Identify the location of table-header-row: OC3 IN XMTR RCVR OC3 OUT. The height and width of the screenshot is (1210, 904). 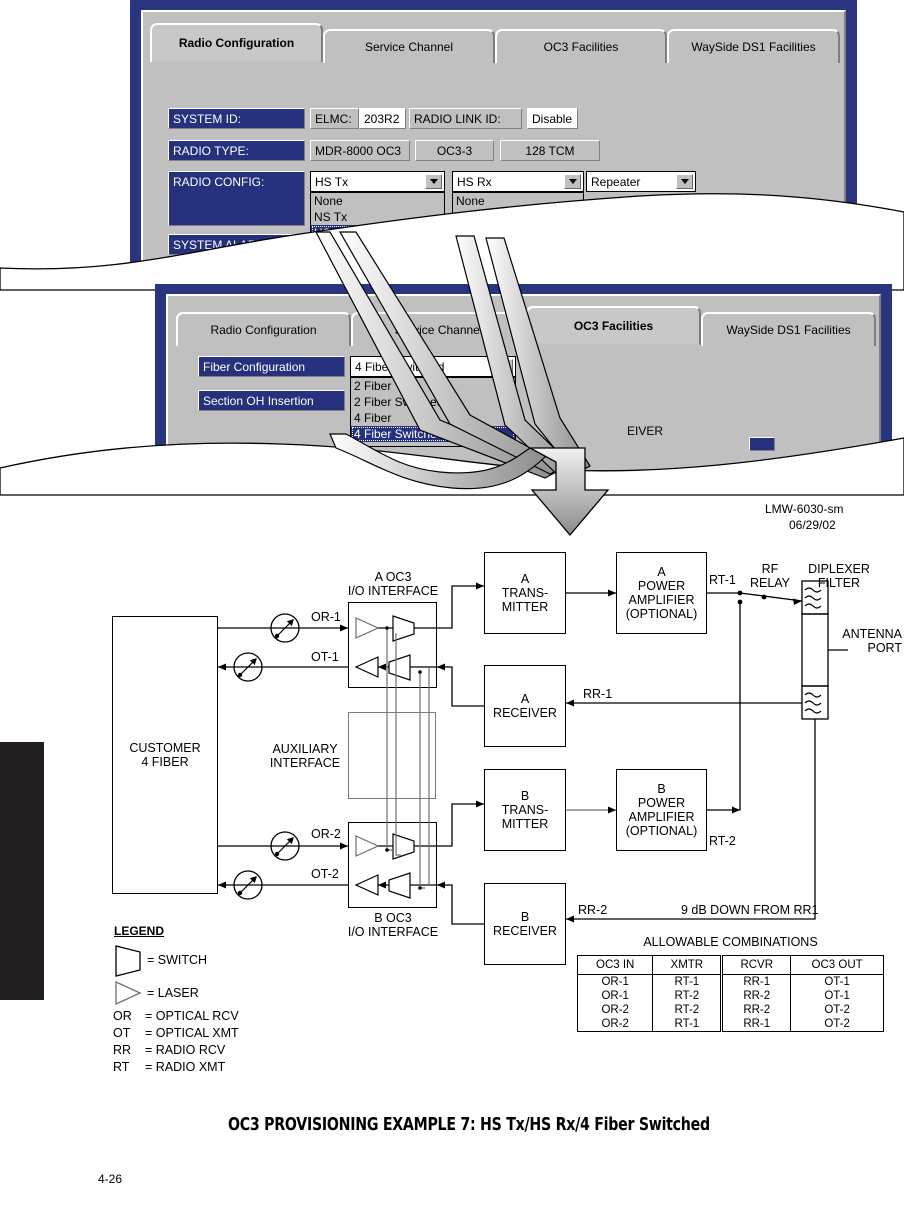
(730, 965).